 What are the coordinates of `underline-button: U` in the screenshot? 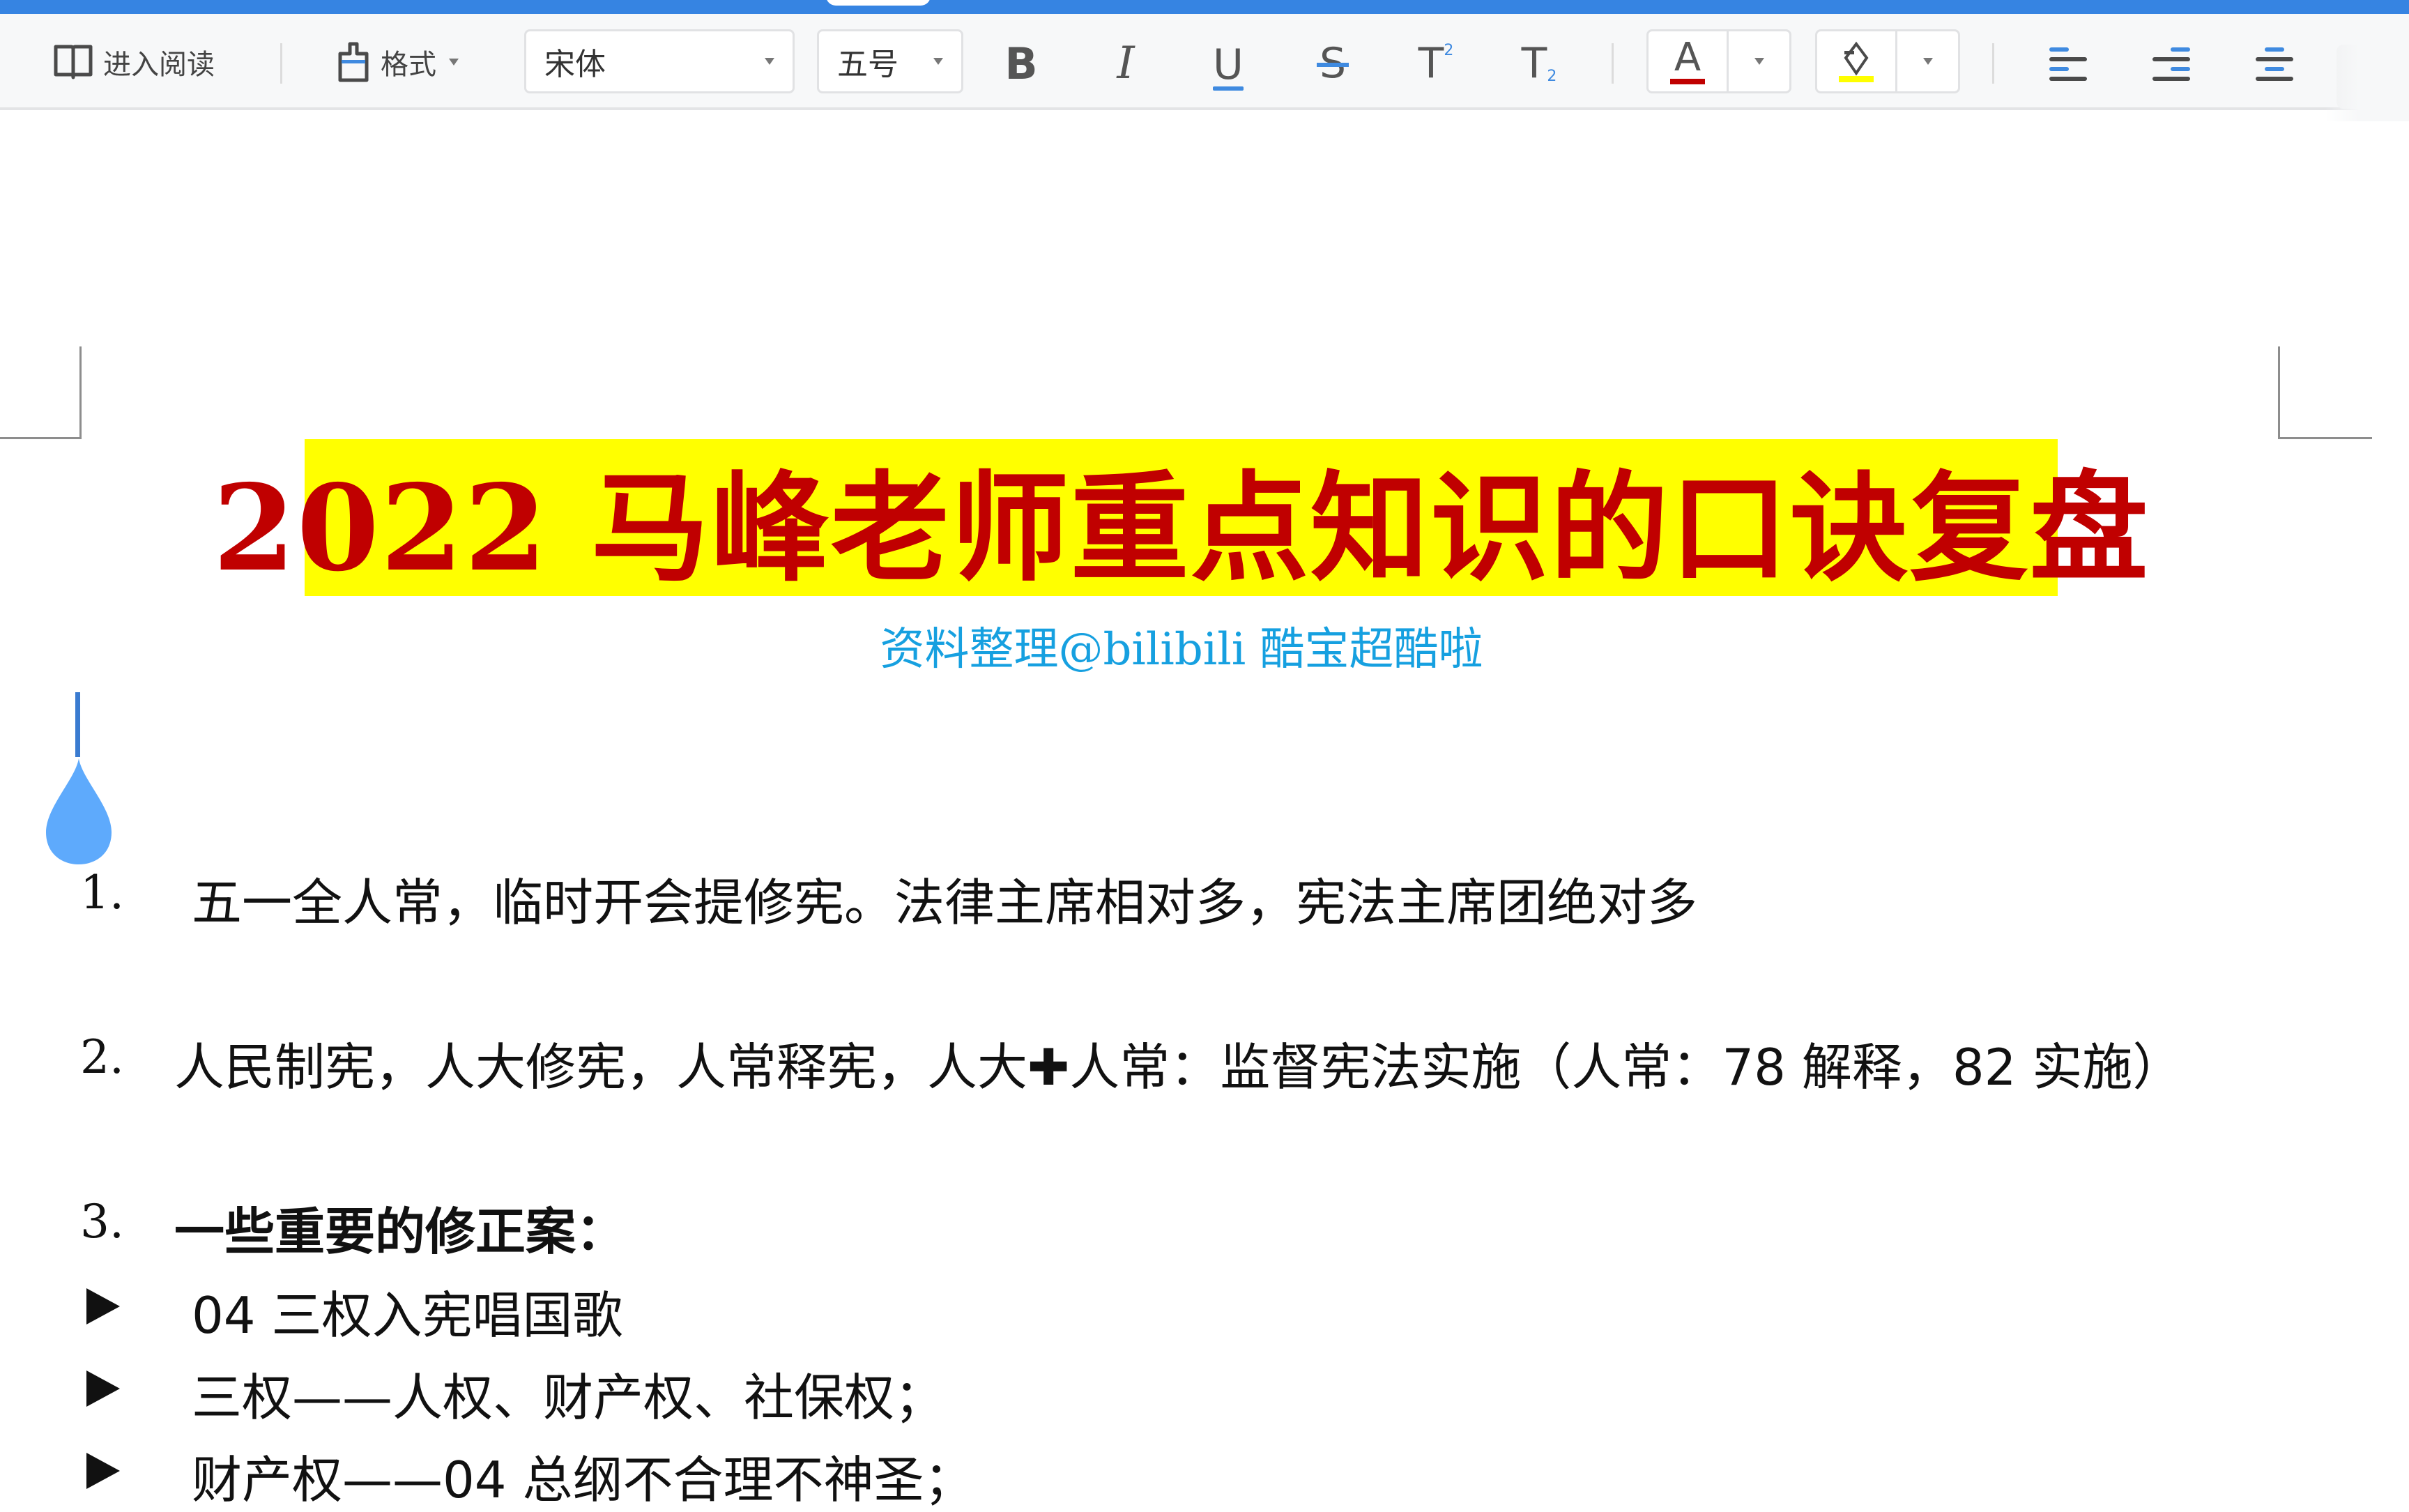 It's located at (1228, 67).